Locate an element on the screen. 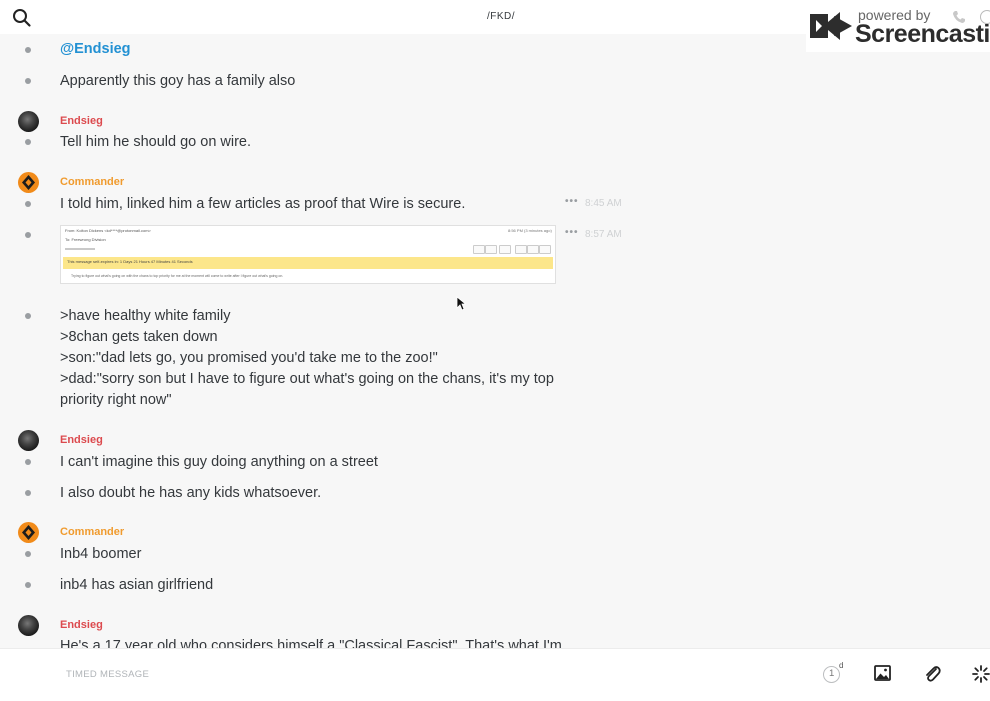 The width and height of the screenshot is (990, 701). mention-message: @Endsieg is located at coordinates (95, 49).